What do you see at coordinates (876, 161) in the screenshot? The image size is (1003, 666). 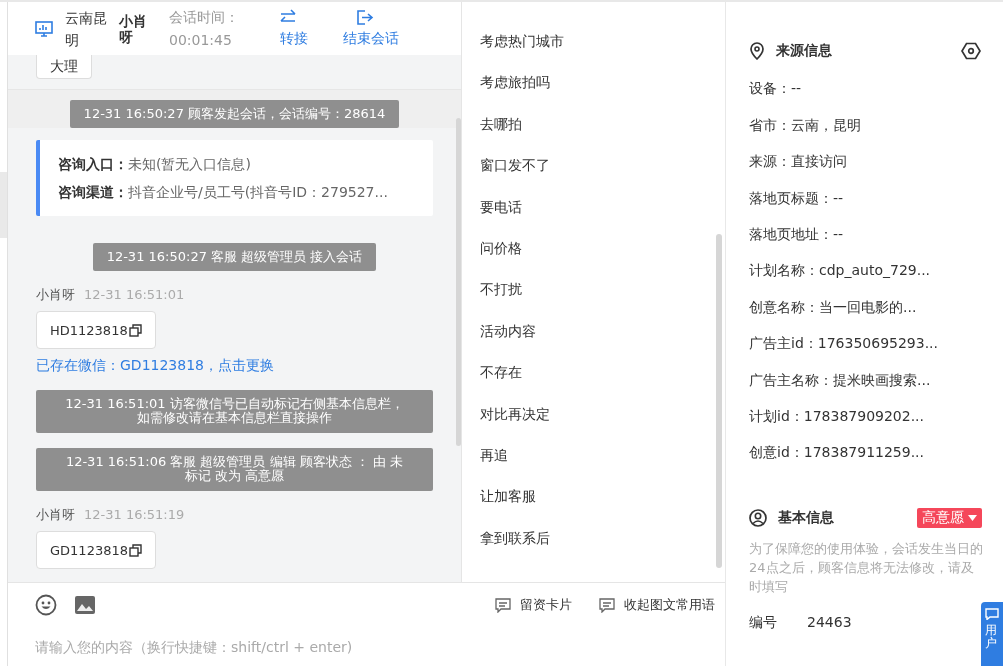 I see `source-field: 来源：直接访问` at bounding box center [876, 161].